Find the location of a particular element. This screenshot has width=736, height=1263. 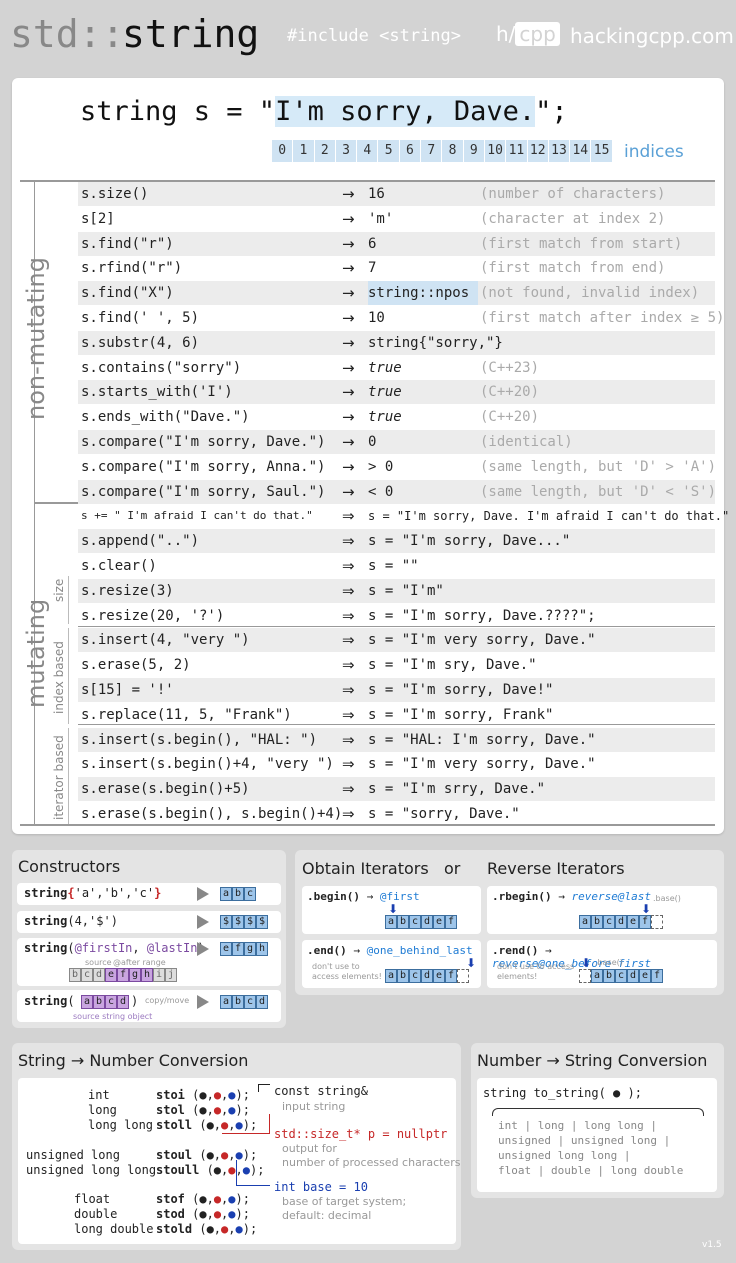

row-result: s = "" is located at coordinates (393, 566).